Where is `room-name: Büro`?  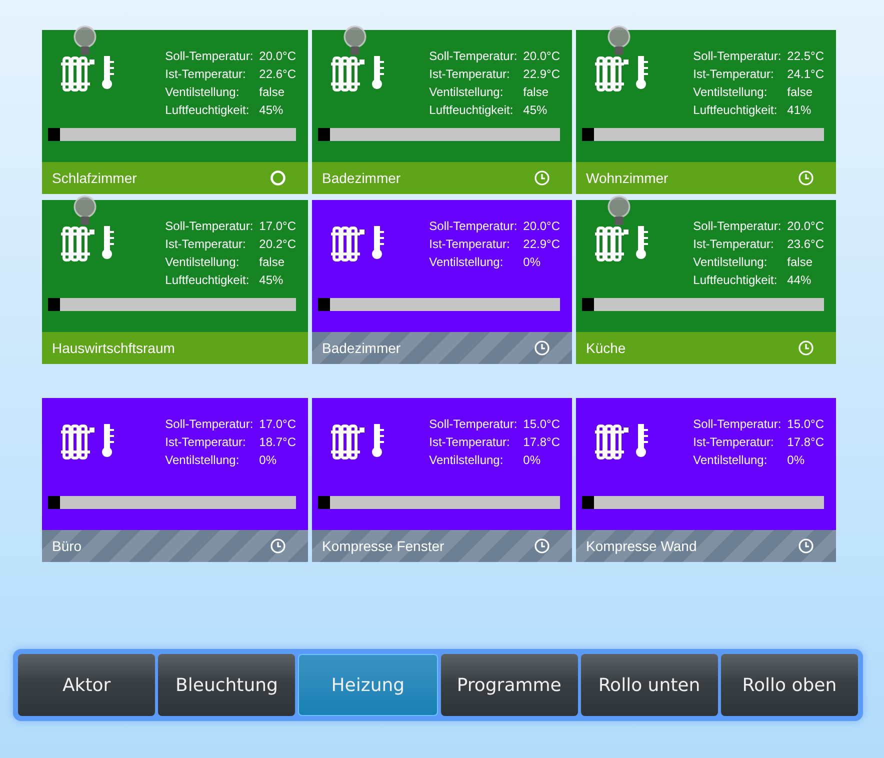 room-name: Büro is located at coordinates (67, 546).